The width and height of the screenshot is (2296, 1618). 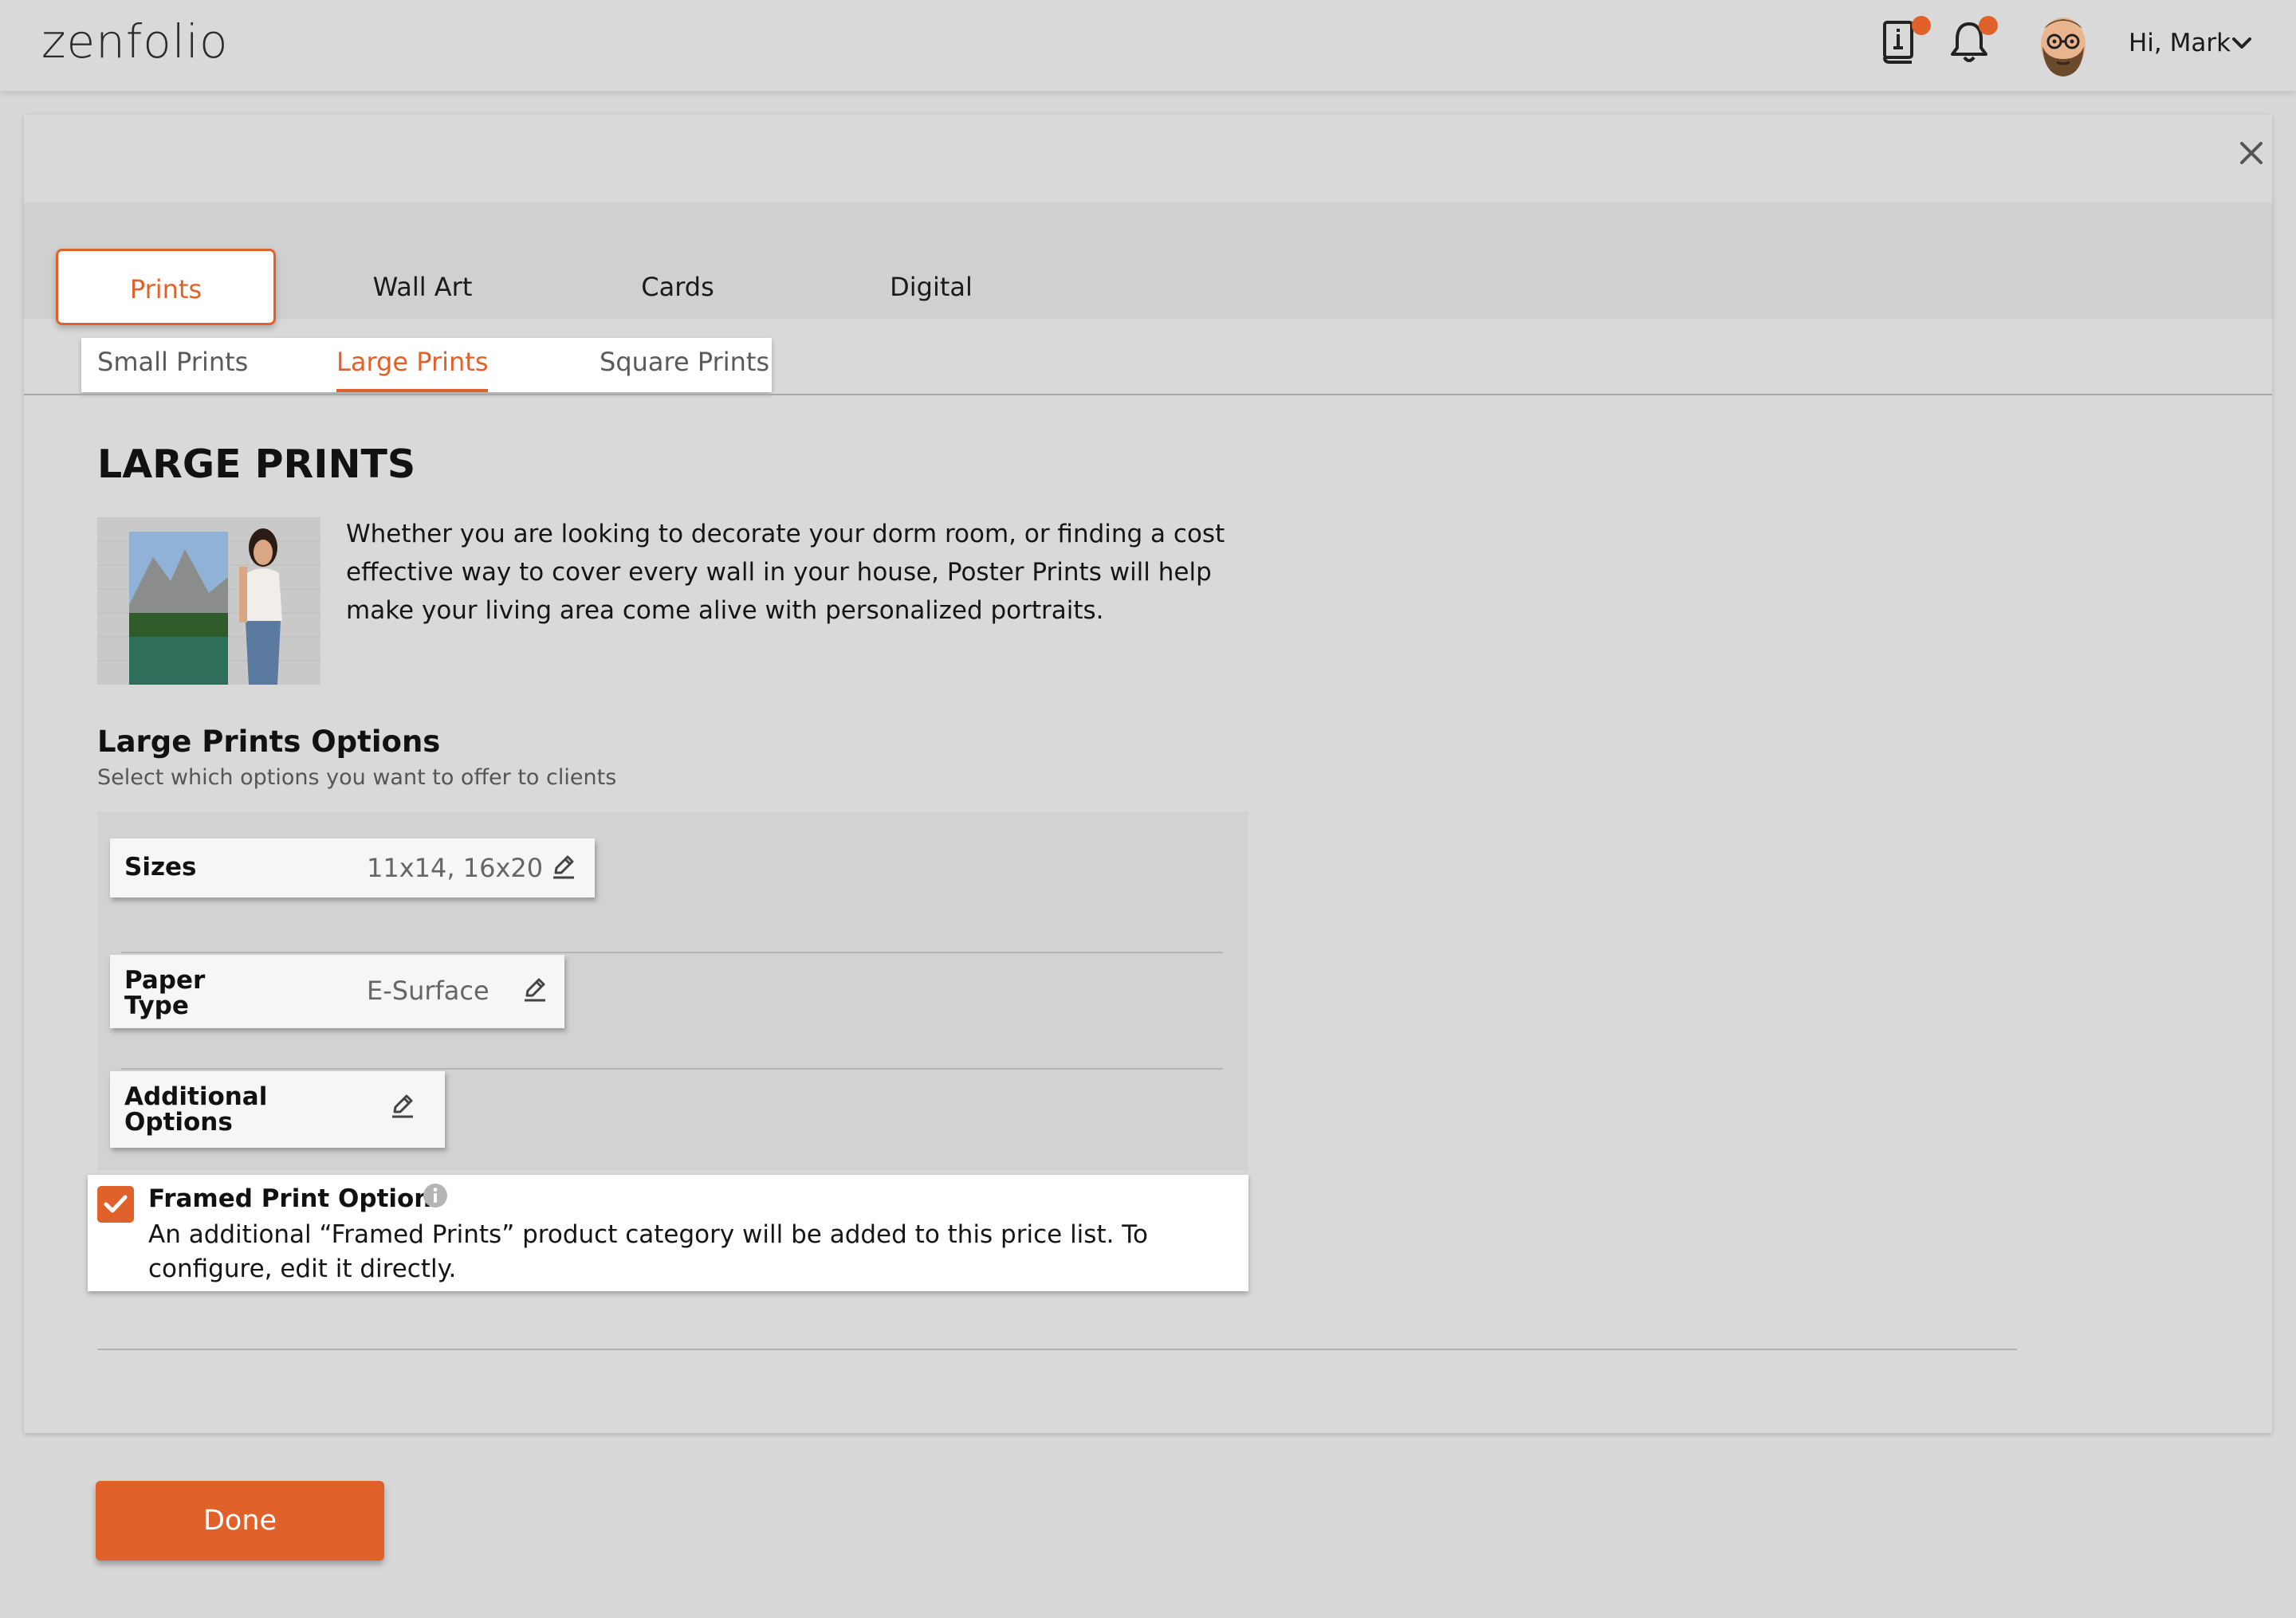 What do you see at coordinates (166, 287) in the screenshot?
I see `tab-prints: Prints` at bounding box center [166, 287].